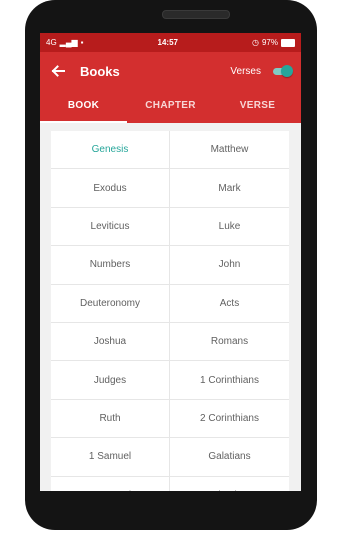 The image size is (340, 535). What do you see at coordinates (100, 71) in the screenshot?
I see `page-title: Books` at bounding box center [100, 71].